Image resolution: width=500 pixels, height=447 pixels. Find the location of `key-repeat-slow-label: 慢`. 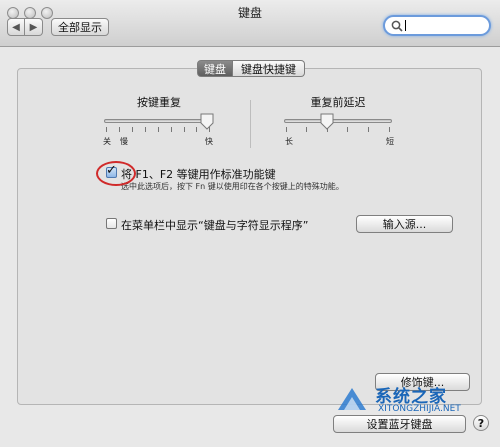

key-repeat-slow-label: 慢 is located at coordinates (124, 141).